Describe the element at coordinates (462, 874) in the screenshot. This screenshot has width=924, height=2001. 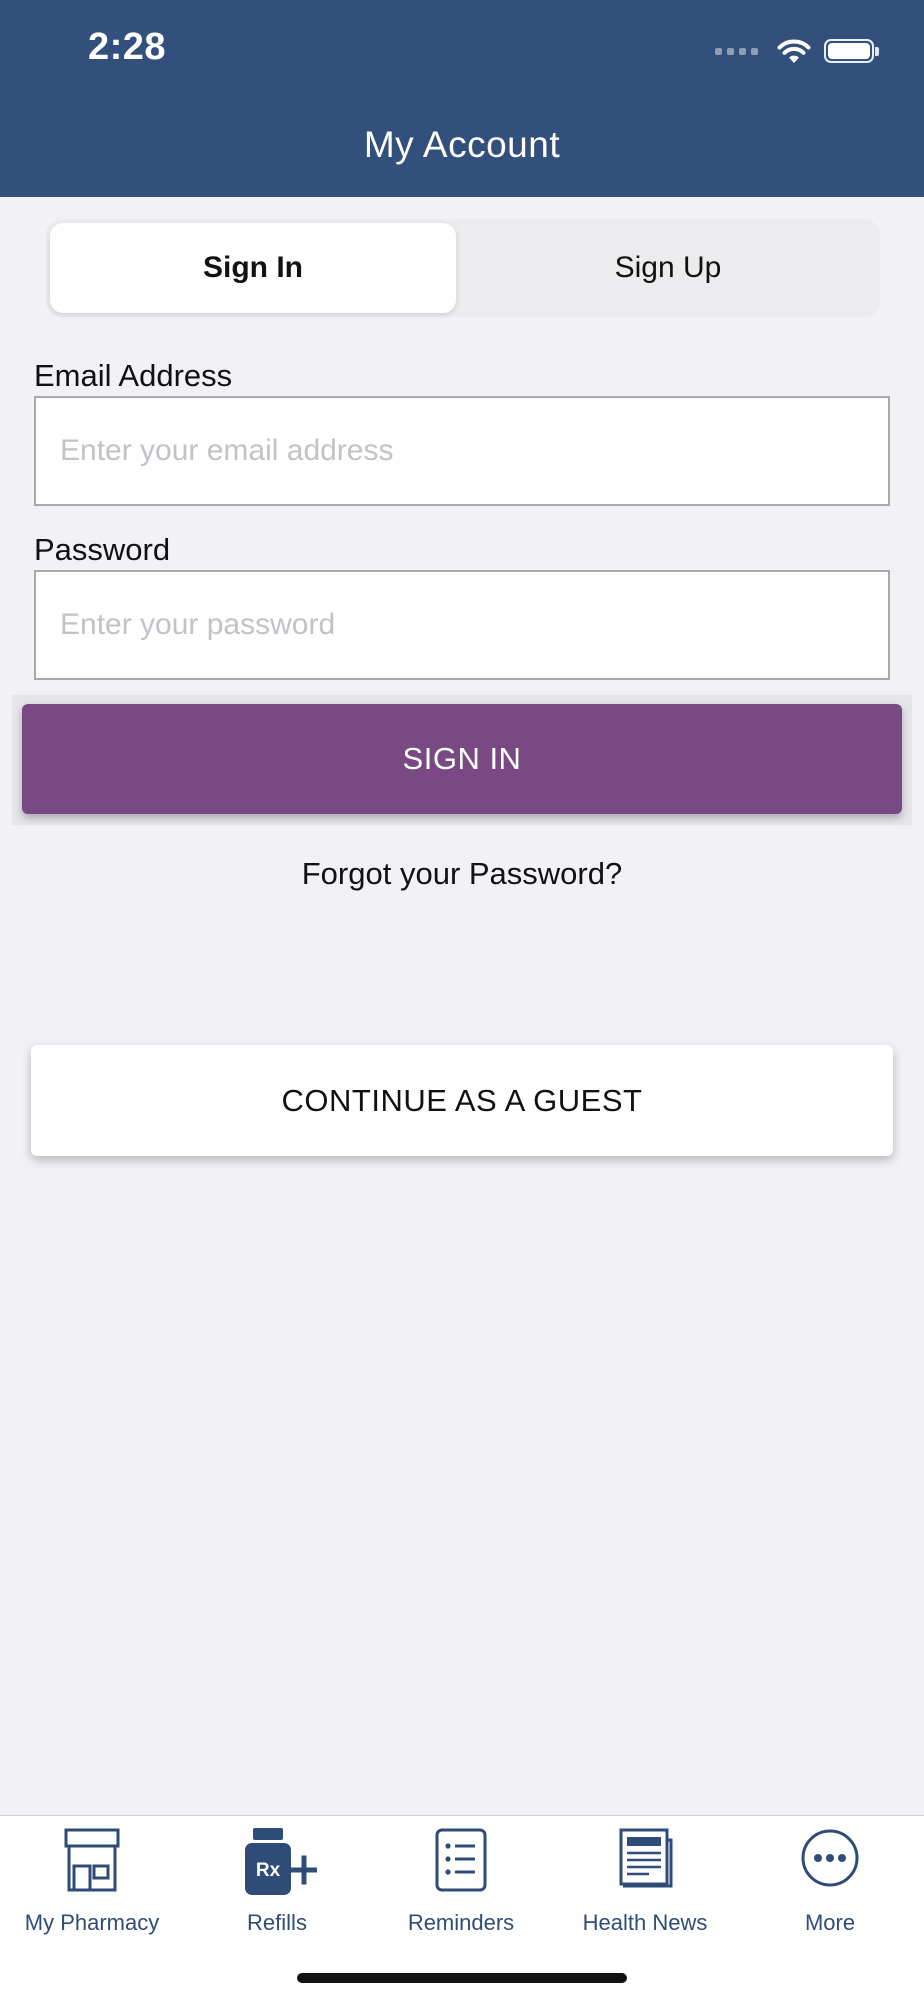
I see `forgot-password-link: Forgot your Password?` at that location.